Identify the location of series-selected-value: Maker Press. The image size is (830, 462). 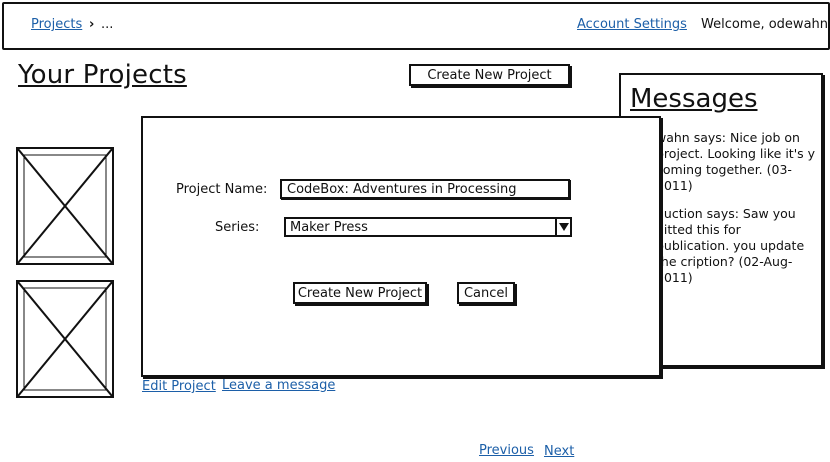
(329, 227).